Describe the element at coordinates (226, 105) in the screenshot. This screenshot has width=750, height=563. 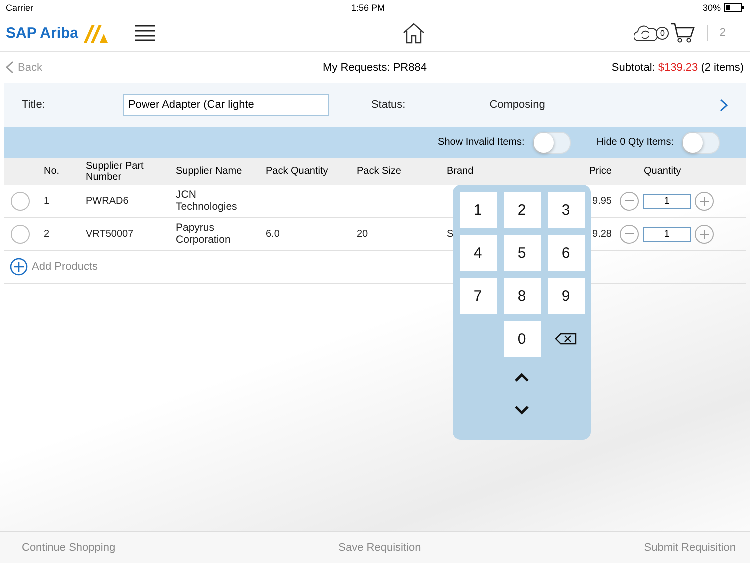
I see `title-field: Power Adapter (Car lighte` at that location.